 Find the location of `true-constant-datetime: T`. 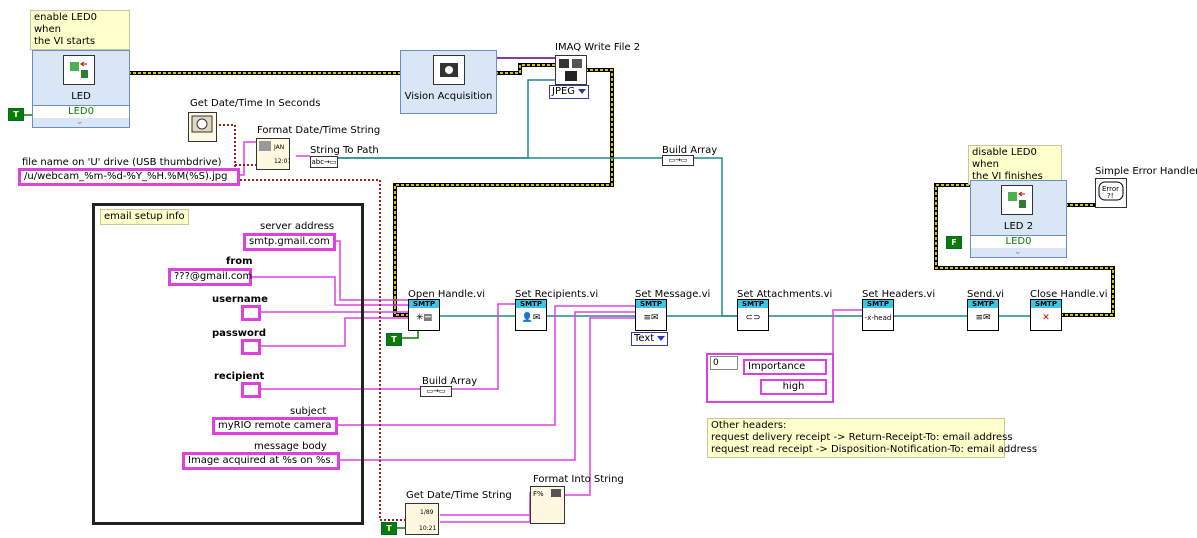

true-constant-datetime: T is located at coordinates (389, 528).